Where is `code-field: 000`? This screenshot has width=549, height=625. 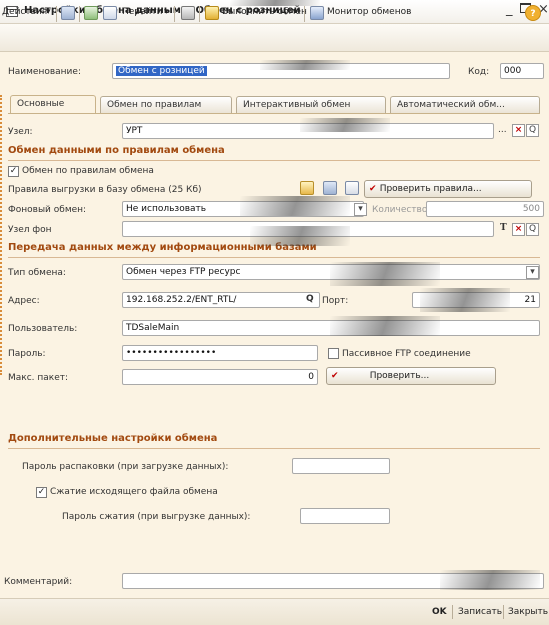 code-field: 000 is located at coordinates (522, 71).